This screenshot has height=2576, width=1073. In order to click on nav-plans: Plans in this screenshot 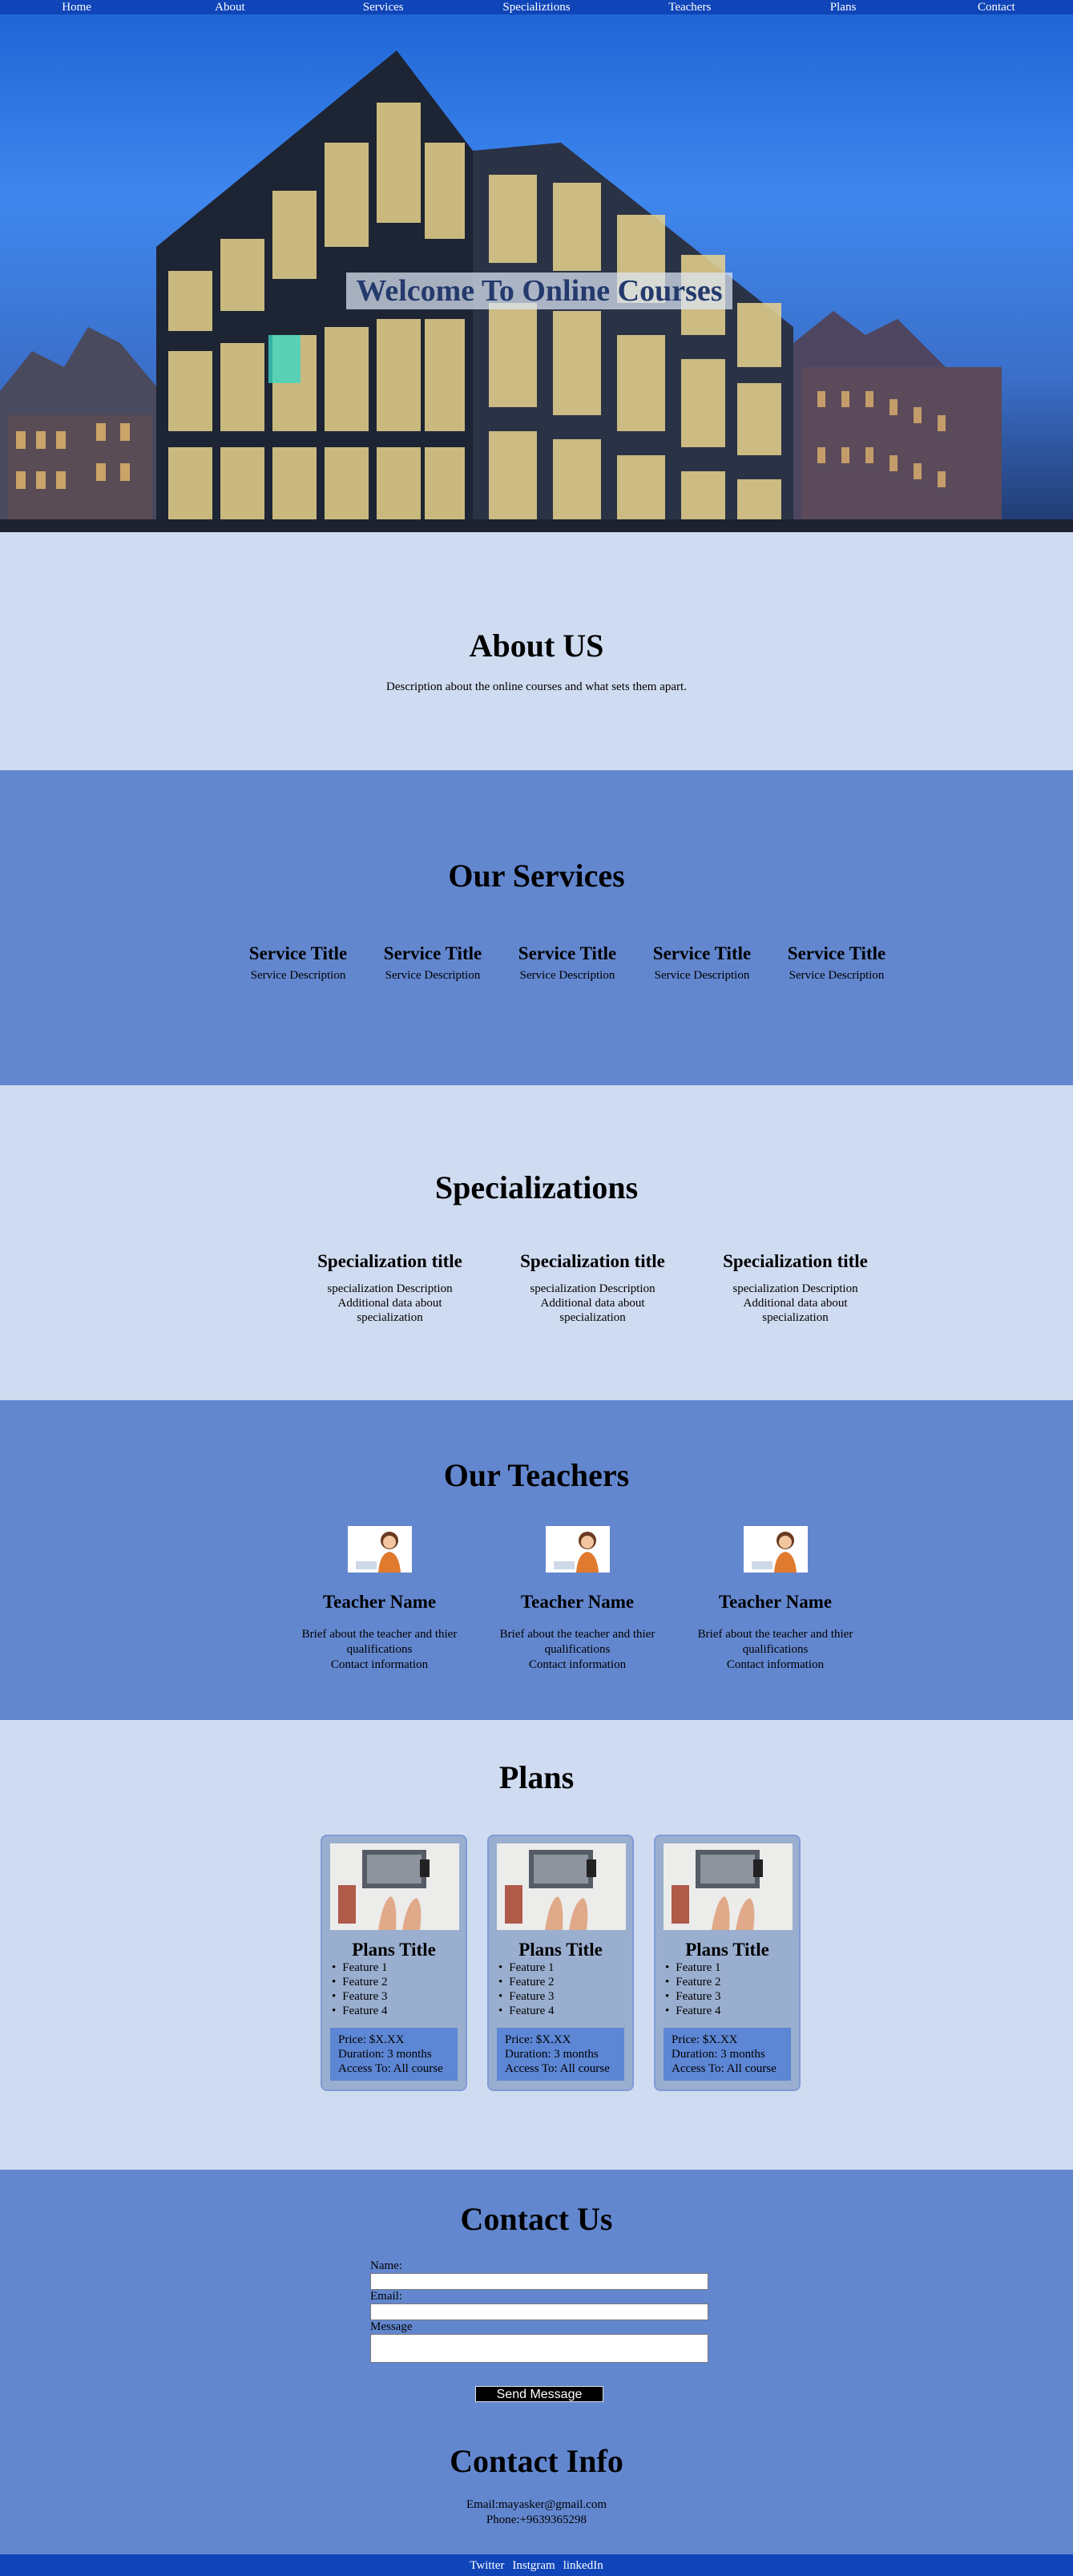, I will do `click(842, 7)`.